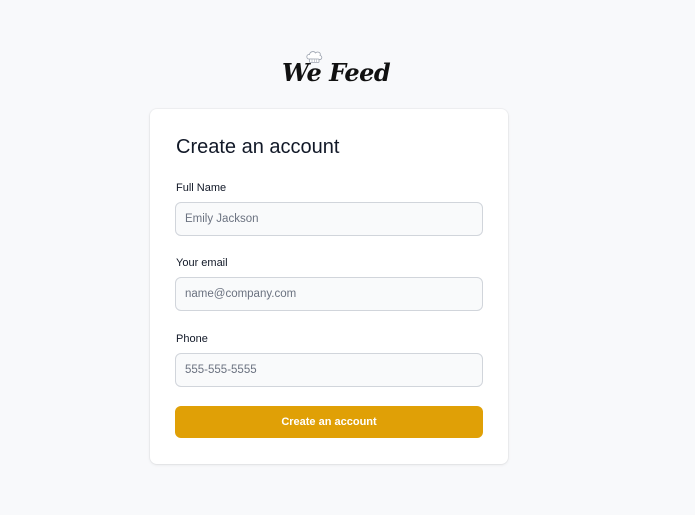 The width and height of the screenshot is (695, 515). I want to click on brand-logo: We Feed, so click(336, 69).